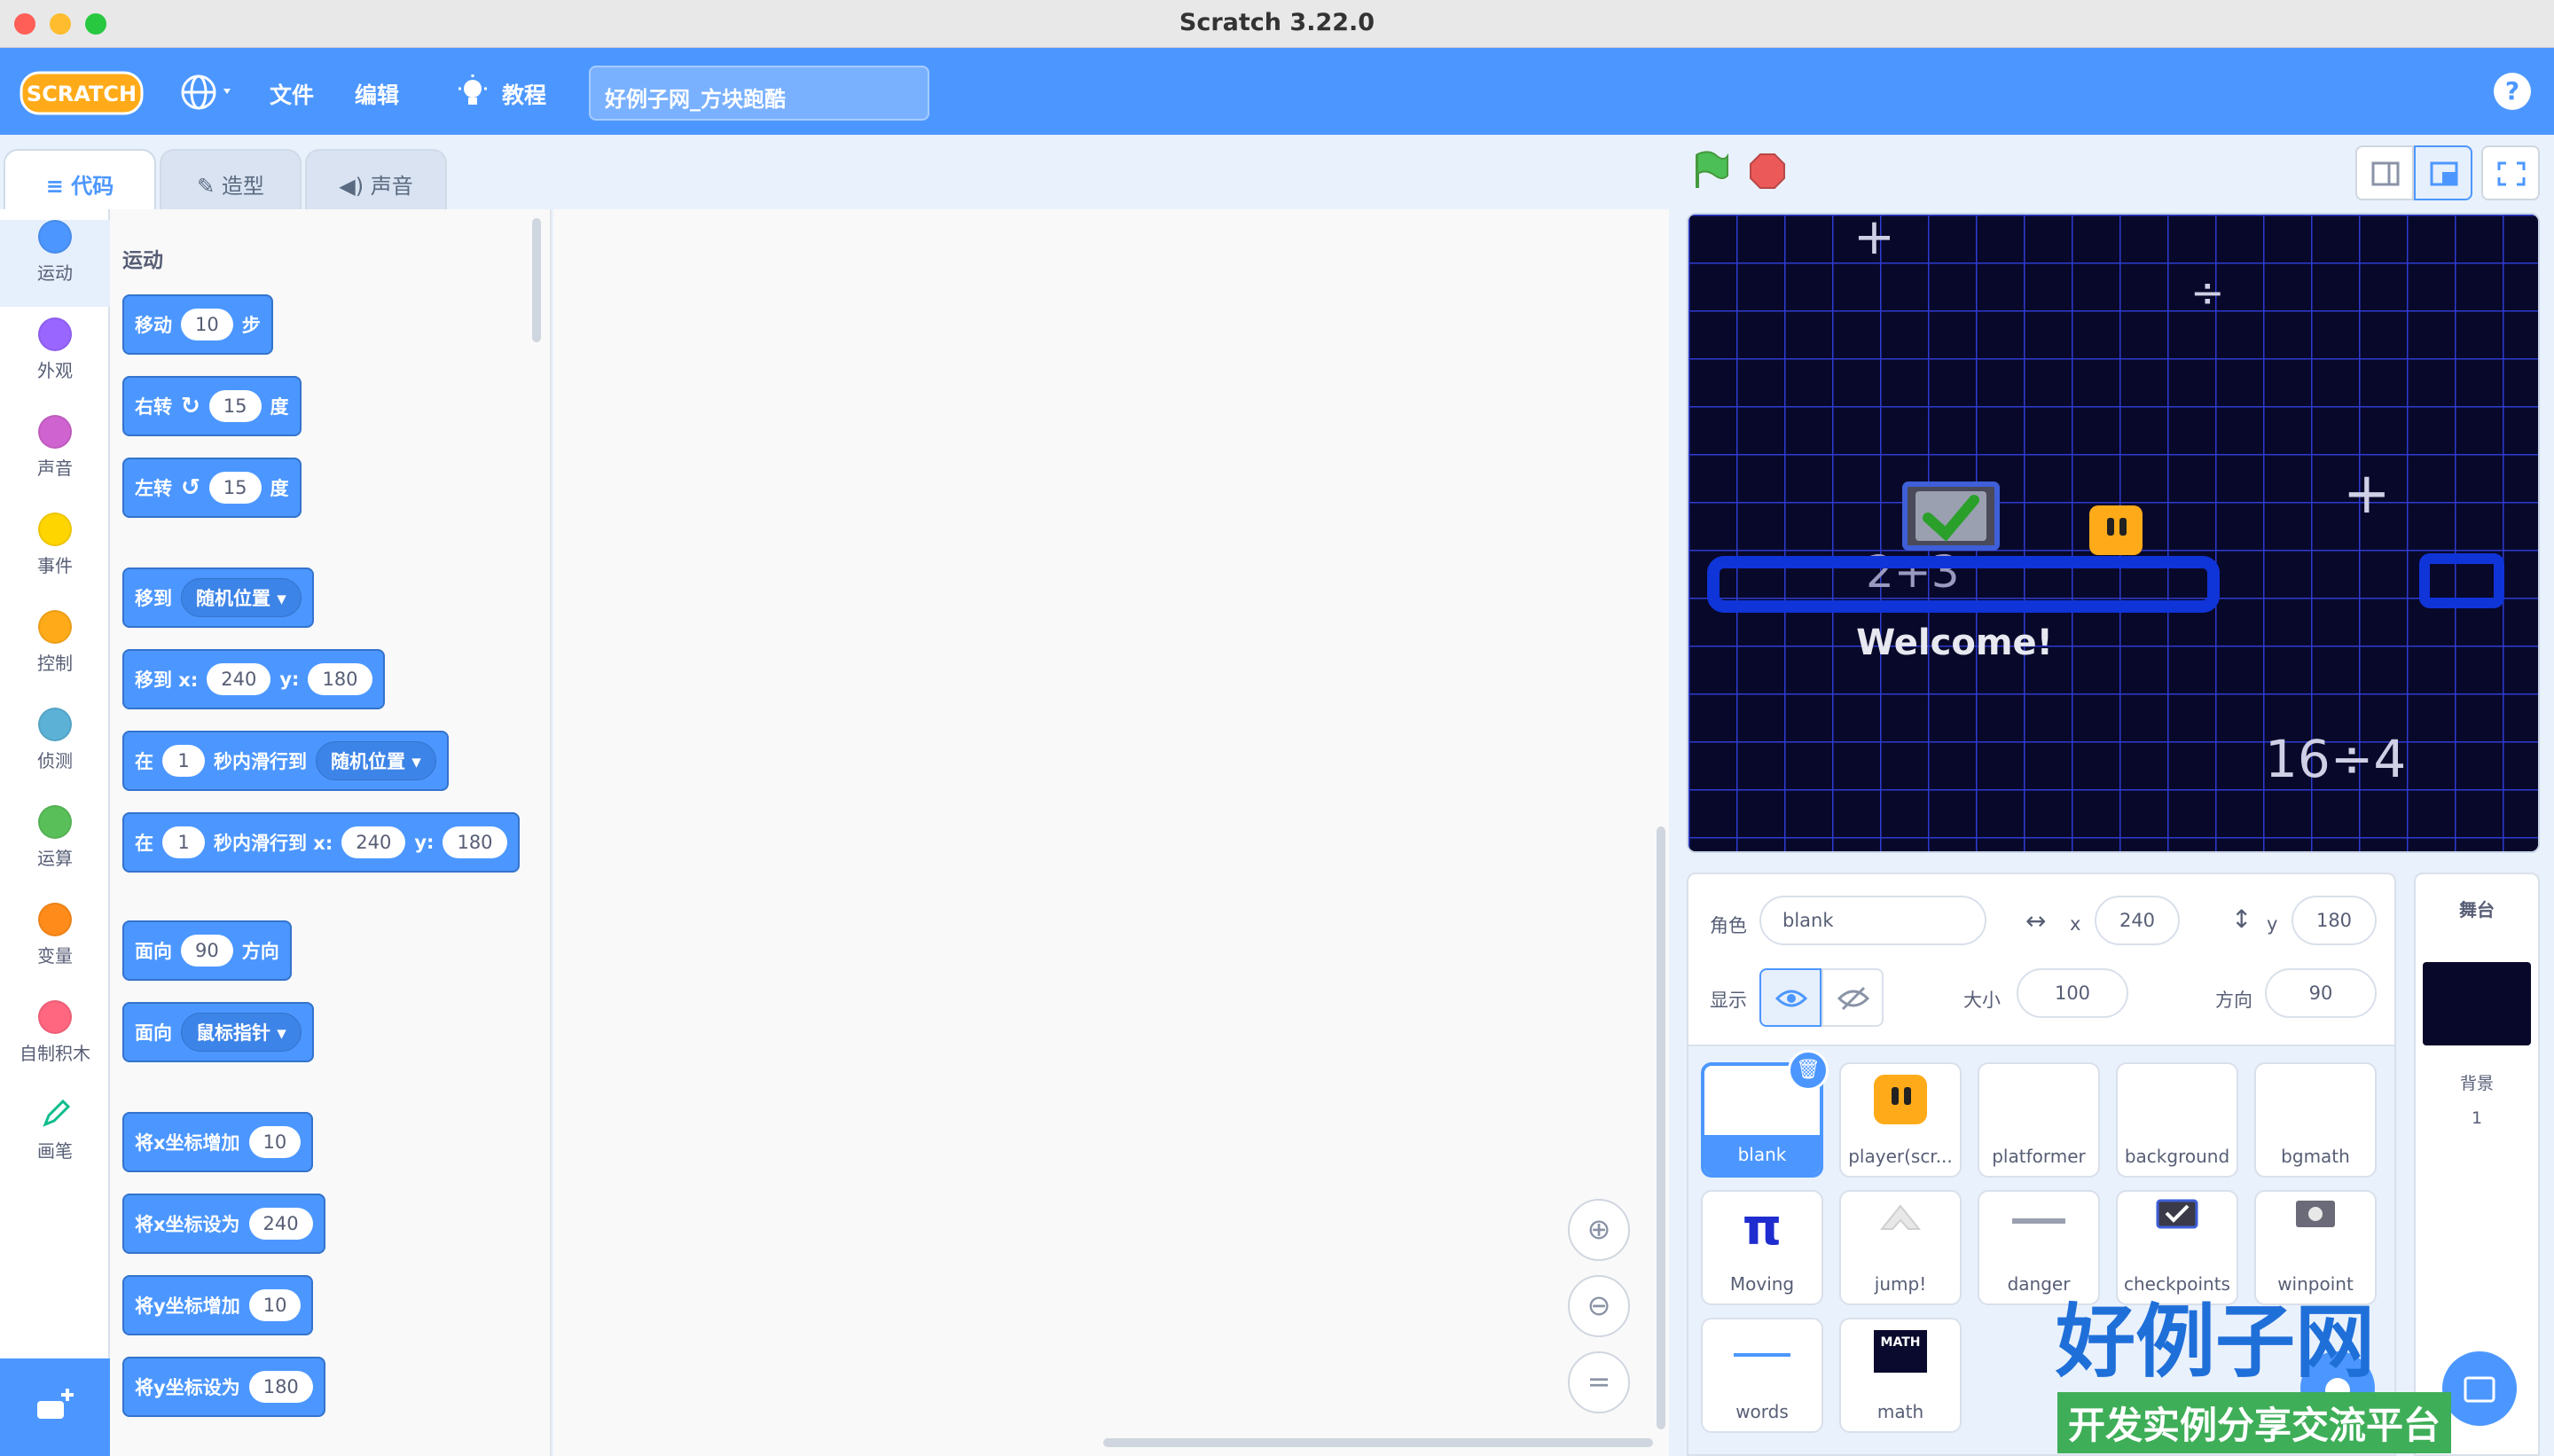  What do you see at coordinates (536, 280) in the screenshot?
I see `palette-scrollbar` at bounding box center [536, 280].